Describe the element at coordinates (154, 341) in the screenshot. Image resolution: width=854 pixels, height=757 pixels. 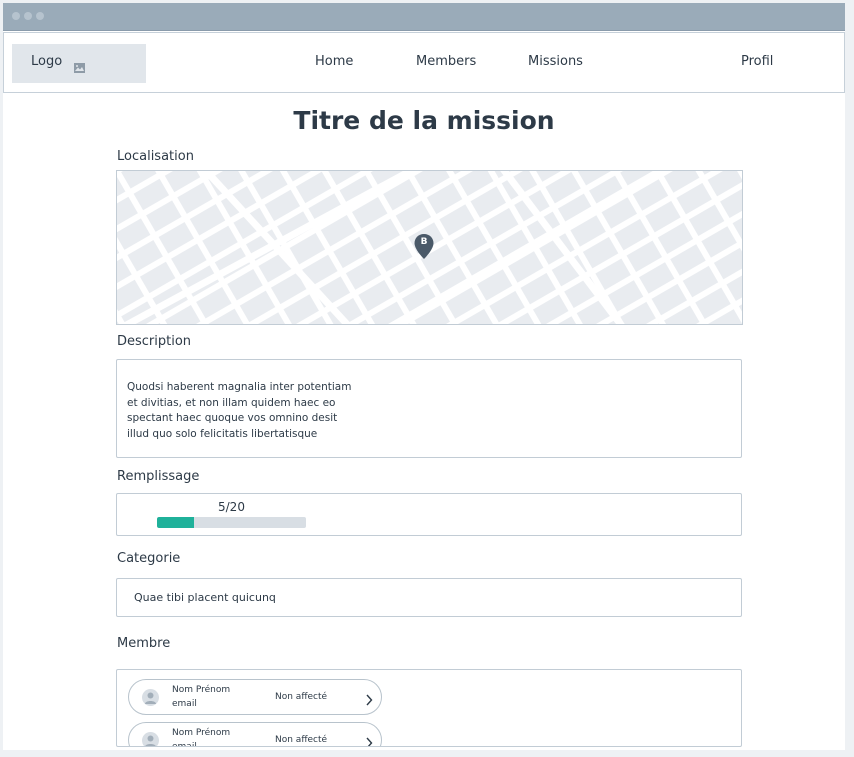
I see `description-label: Description` at that location.